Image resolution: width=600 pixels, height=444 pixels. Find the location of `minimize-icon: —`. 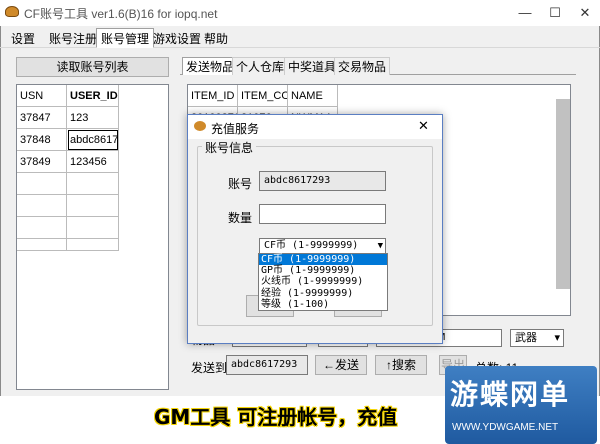

minimize-icon: — is located at coordinates (525, 13).